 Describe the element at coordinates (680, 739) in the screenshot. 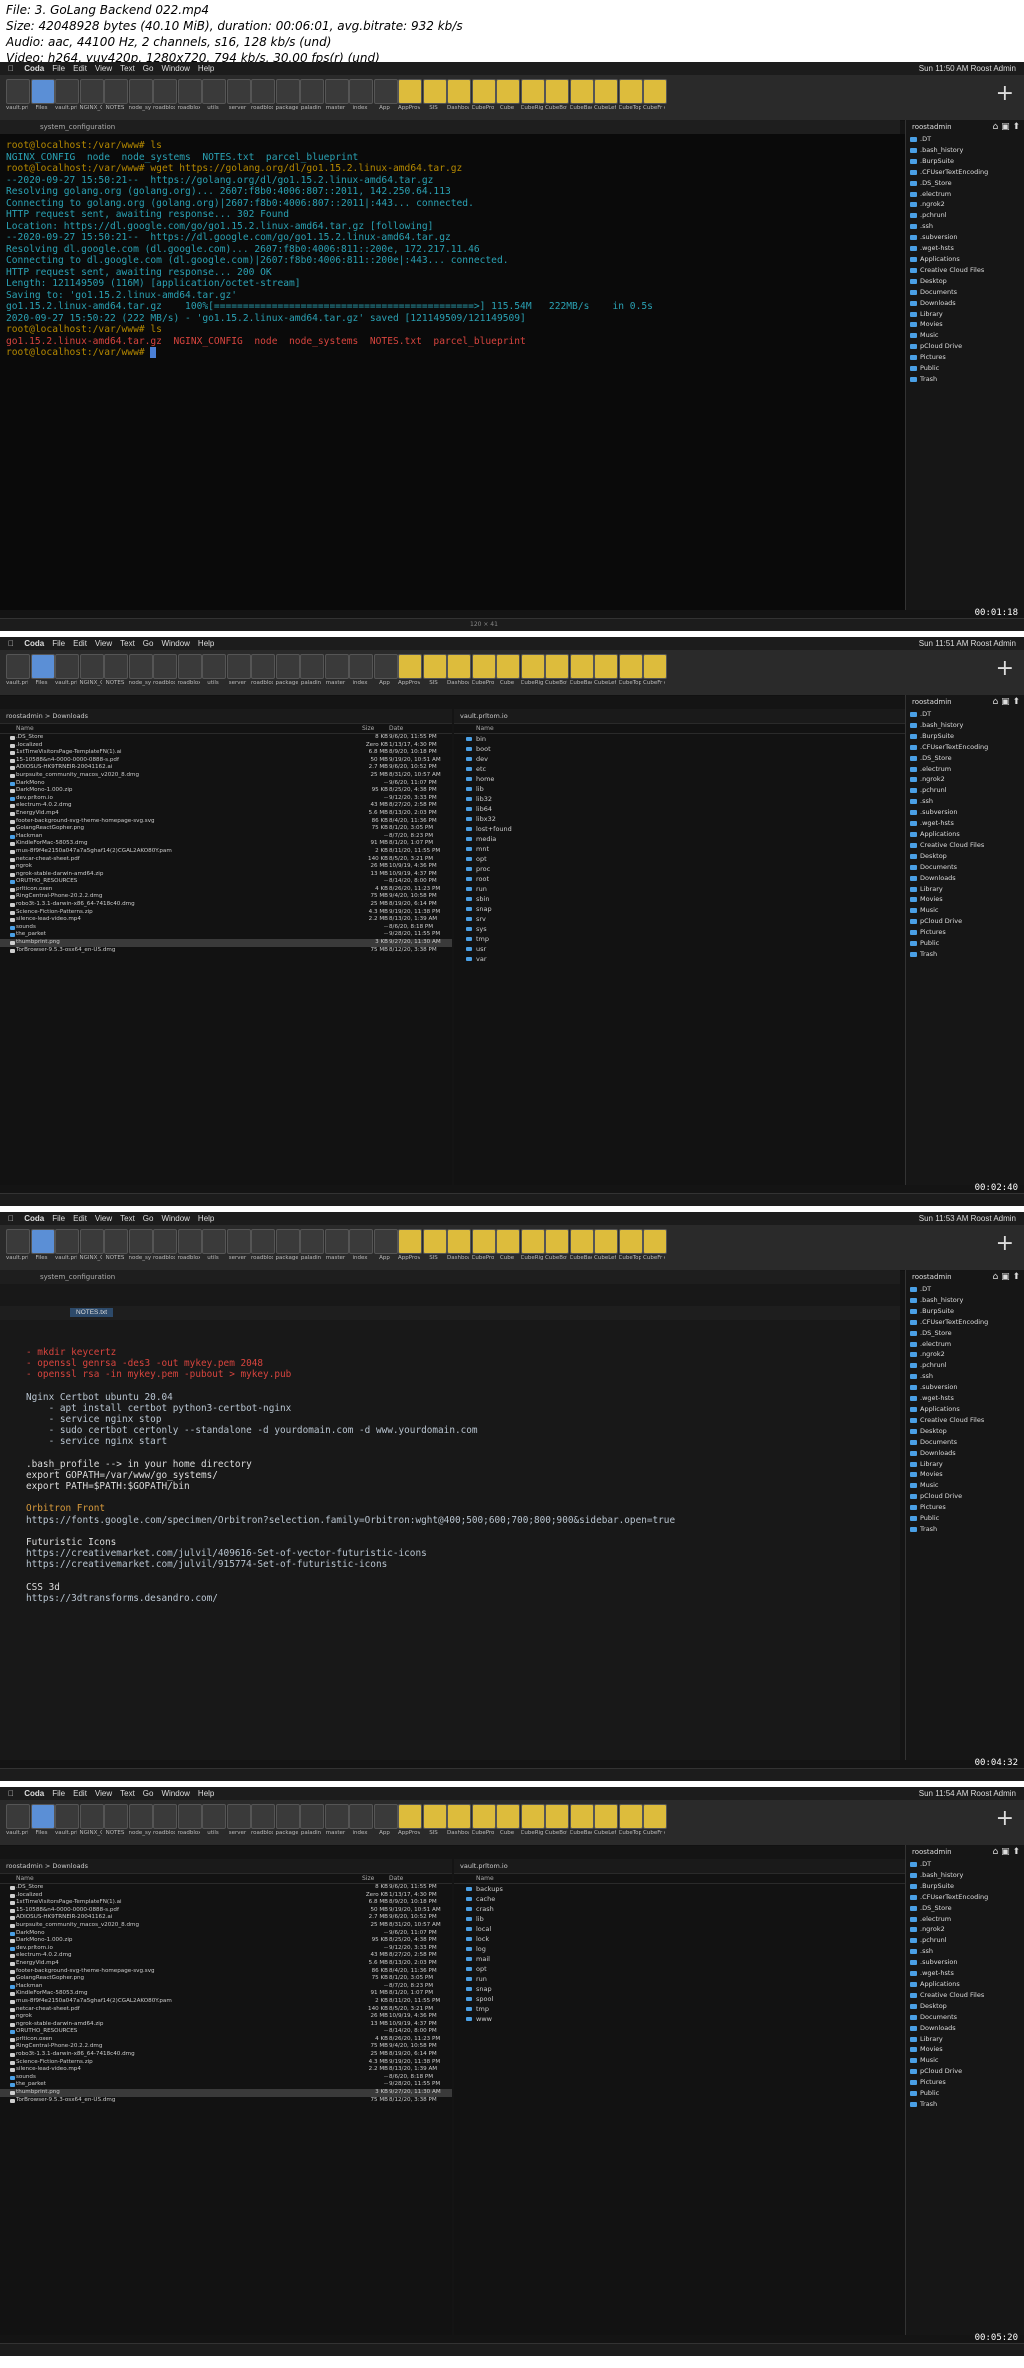

I see `remote-folder-row: bin` at that location.